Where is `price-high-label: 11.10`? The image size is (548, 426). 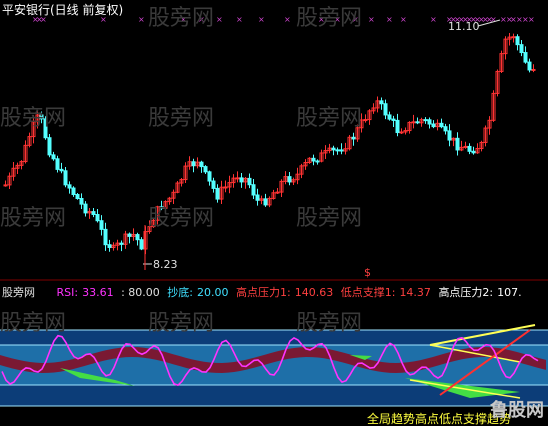
price-high-label: 11.10 is located at coordinates (464, 26).